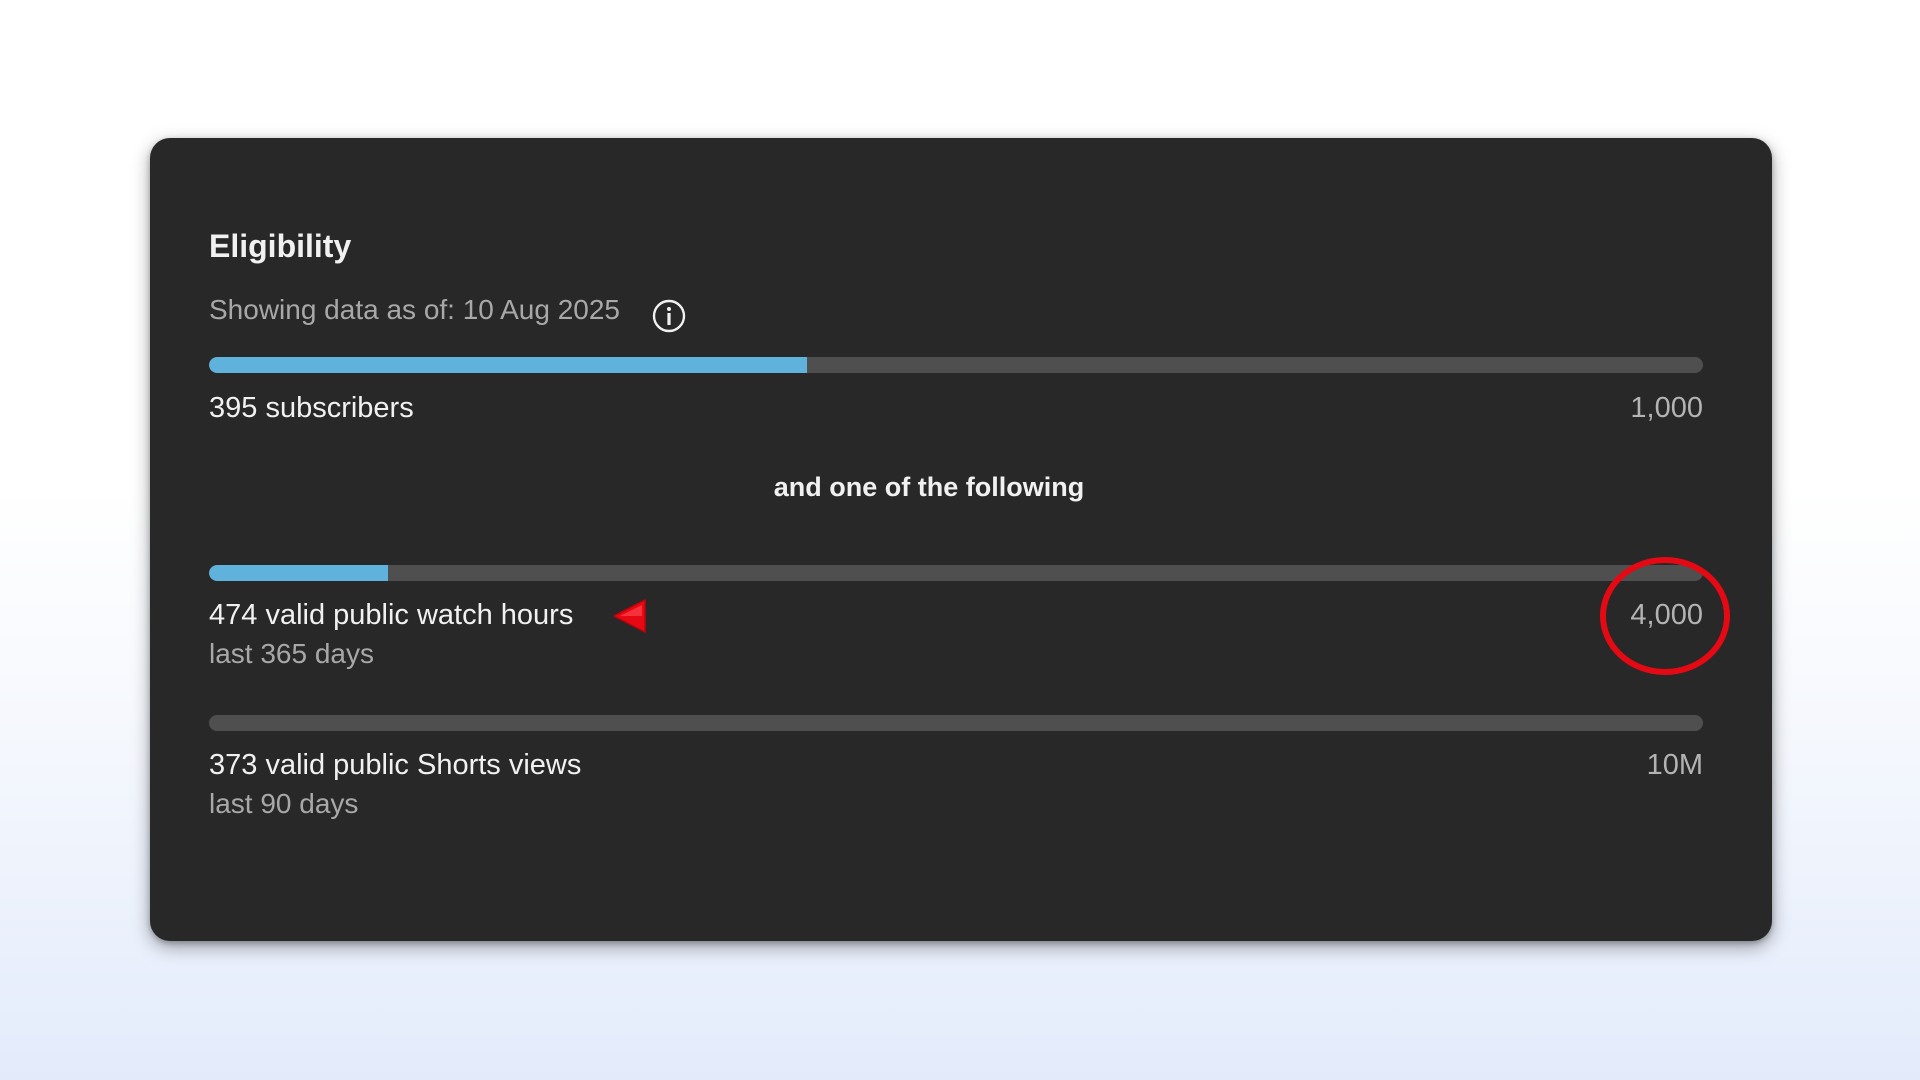 The width and height of the screenshot is (1920, 1080). What do you see at coordinates (629, 616) in the screenshot?
I see `red-arrow-icon` at bounding box center [629, 616].